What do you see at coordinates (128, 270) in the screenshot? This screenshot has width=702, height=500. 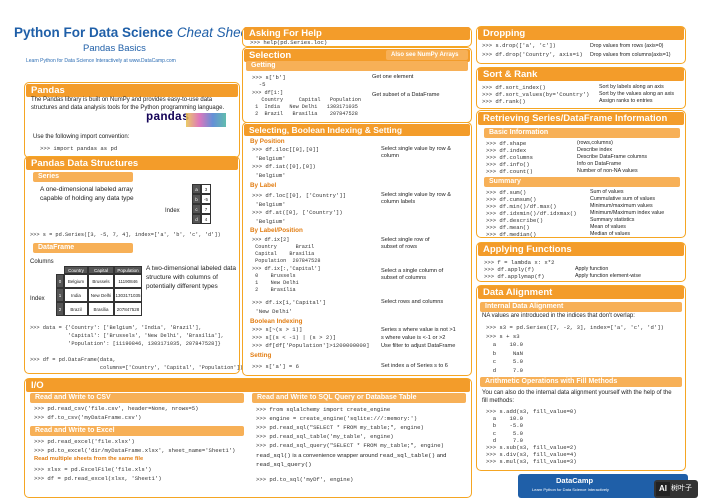 I see `df-col-header: Population` at bounding box center [128, 270].